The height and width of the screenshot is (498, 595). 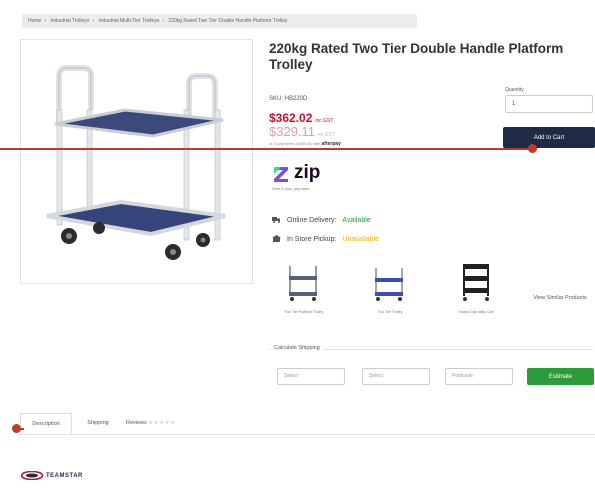 I want to click on view-similar-link: View Similar Products, so click(x=560, y=298).